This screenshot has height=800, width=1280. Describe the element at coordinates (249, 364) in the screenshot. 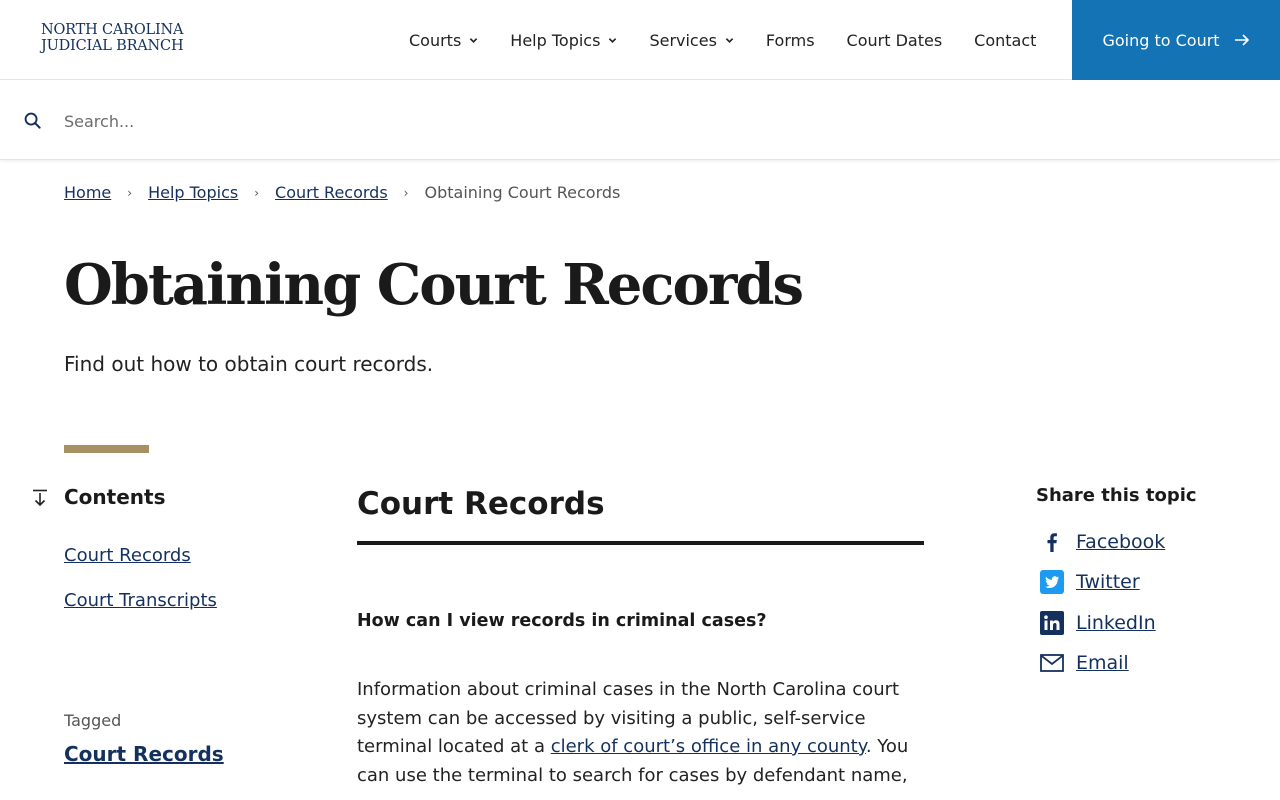

I see `page-subtitle: Find out how to obtain court records.` at that location.